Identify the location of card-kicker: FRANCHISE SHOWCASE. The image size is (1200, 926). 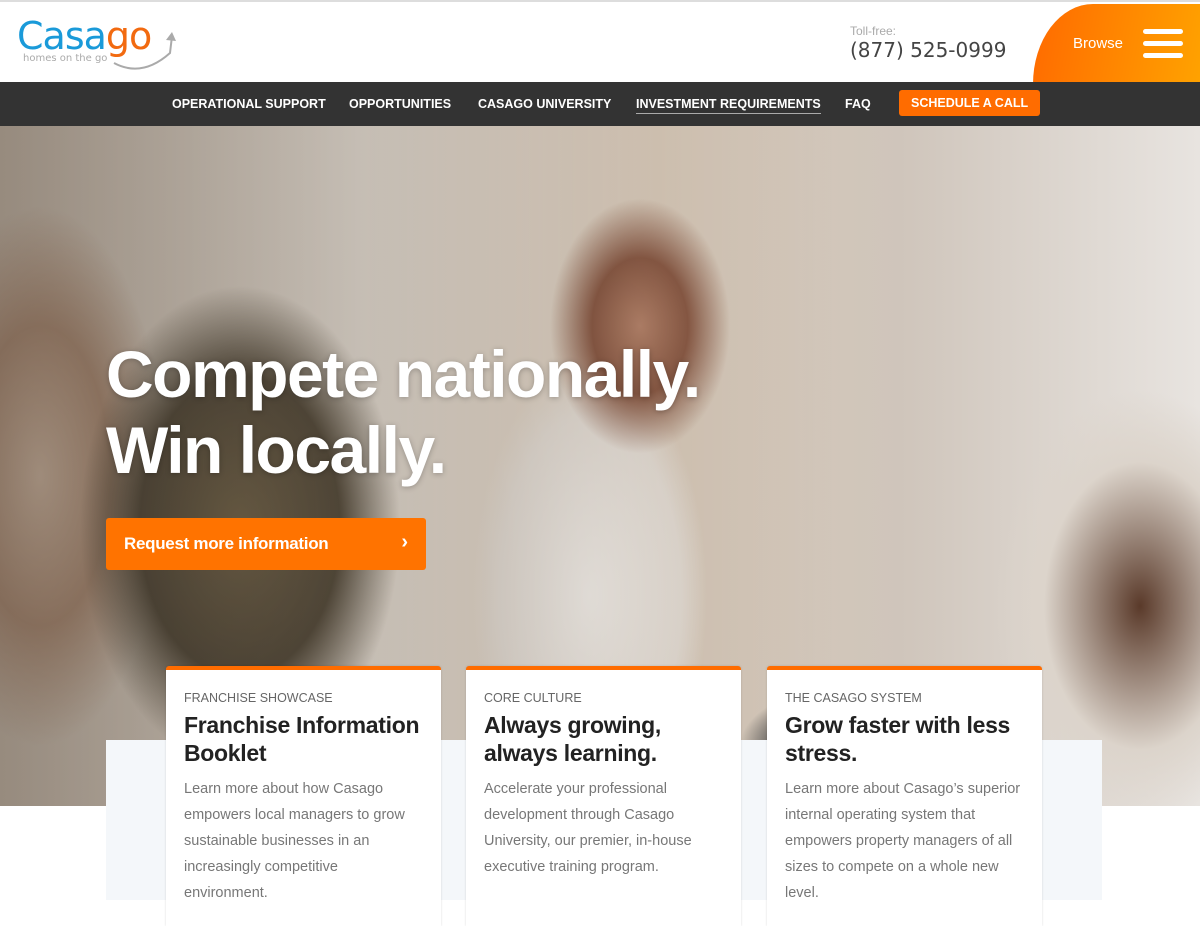
(258, 698).